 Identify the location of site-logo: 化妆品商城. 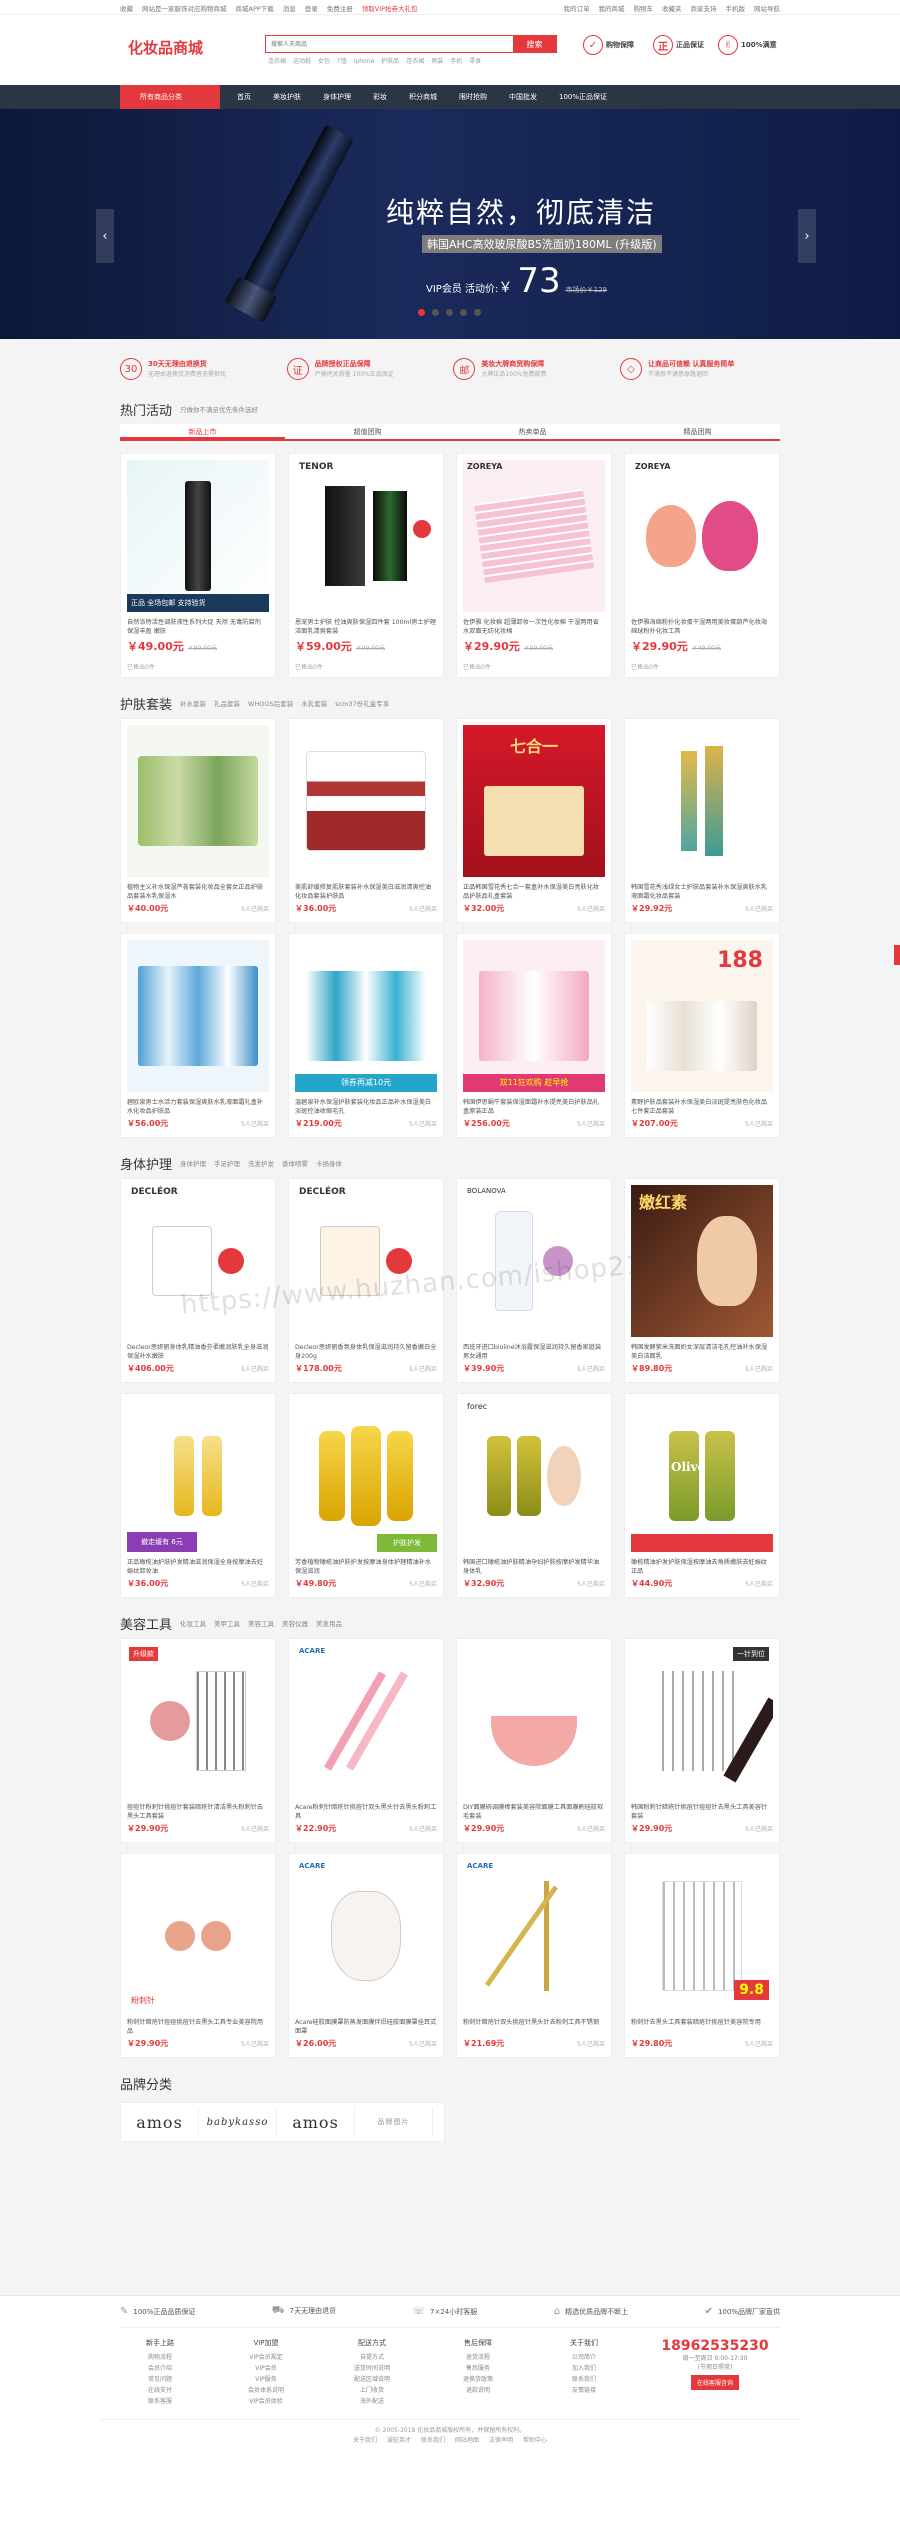
(165, 47).